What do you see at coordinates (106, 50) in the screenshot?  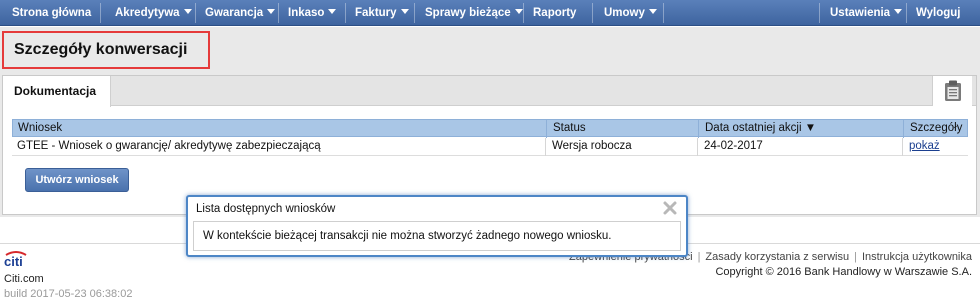 I see `page-title: Szczegóły konwersacji` at bounding box center [106, 50].